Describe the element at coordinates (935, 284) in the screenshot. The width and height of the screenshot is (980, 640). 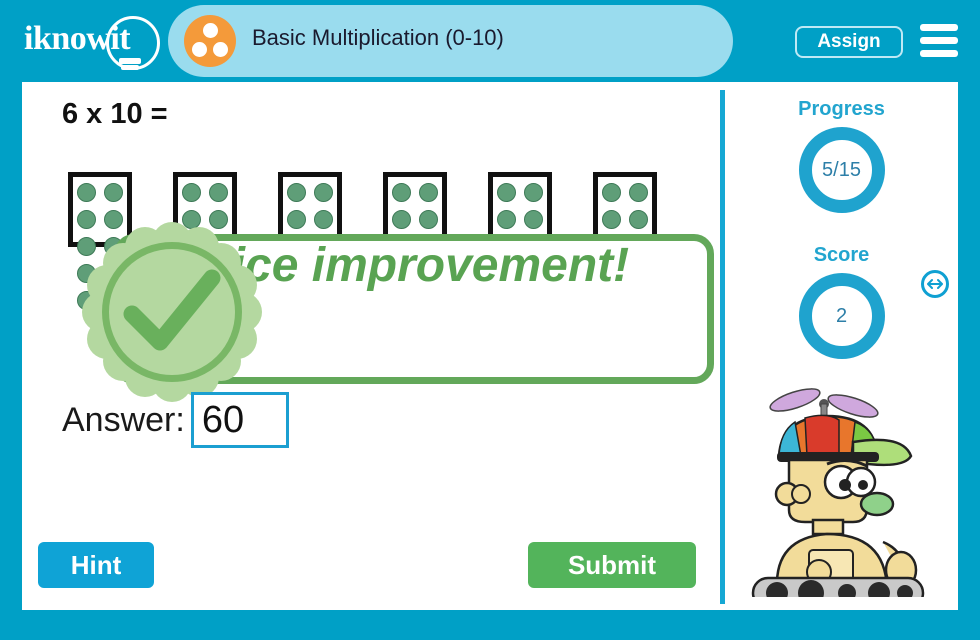
I see `resize-horizontal-icon` at that location.